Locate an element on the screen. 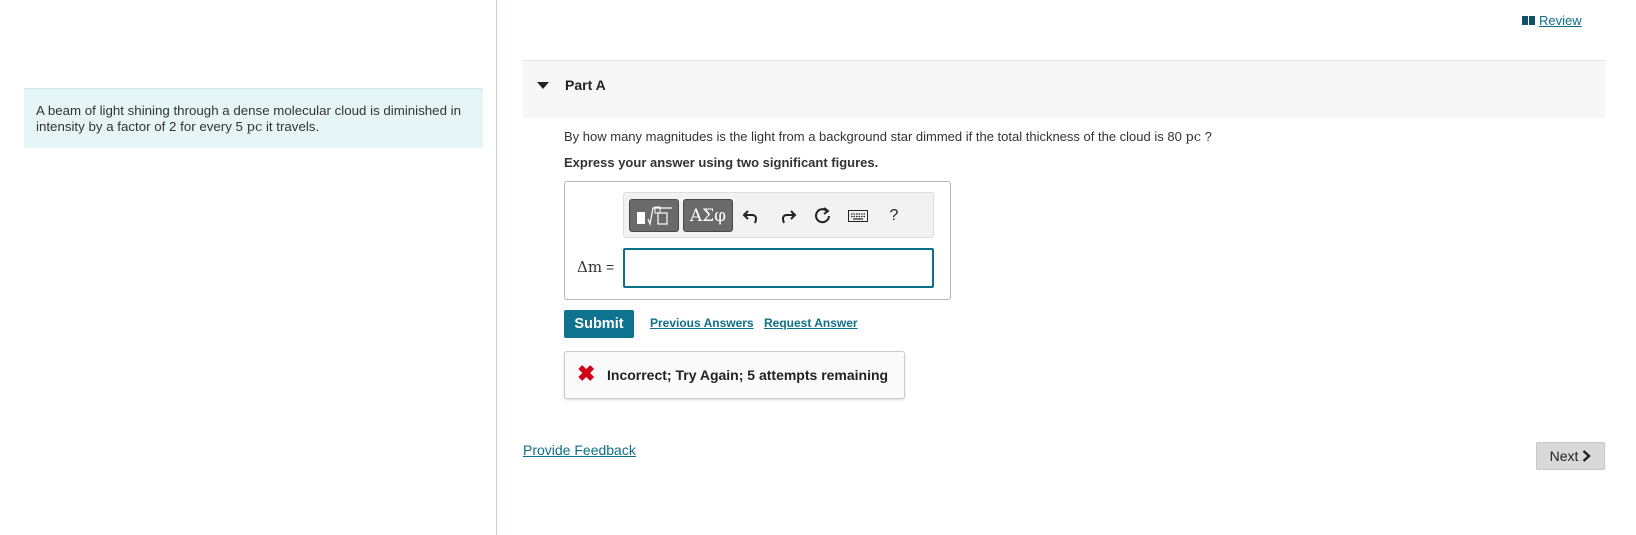 The image size is (1636, 535). answer-label: Δm = is located at coordinates (595, 267).